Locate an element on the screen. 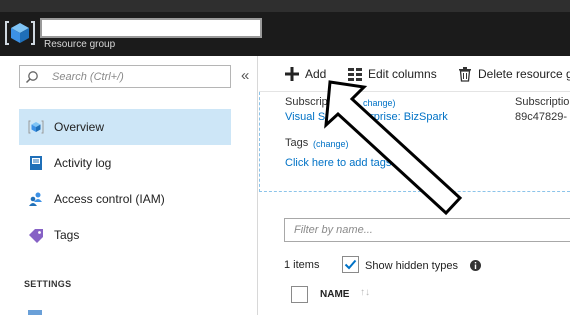 The height and width of the screenshot is (315, 570). access-control-users-icon is located at coordinates (35, 199).